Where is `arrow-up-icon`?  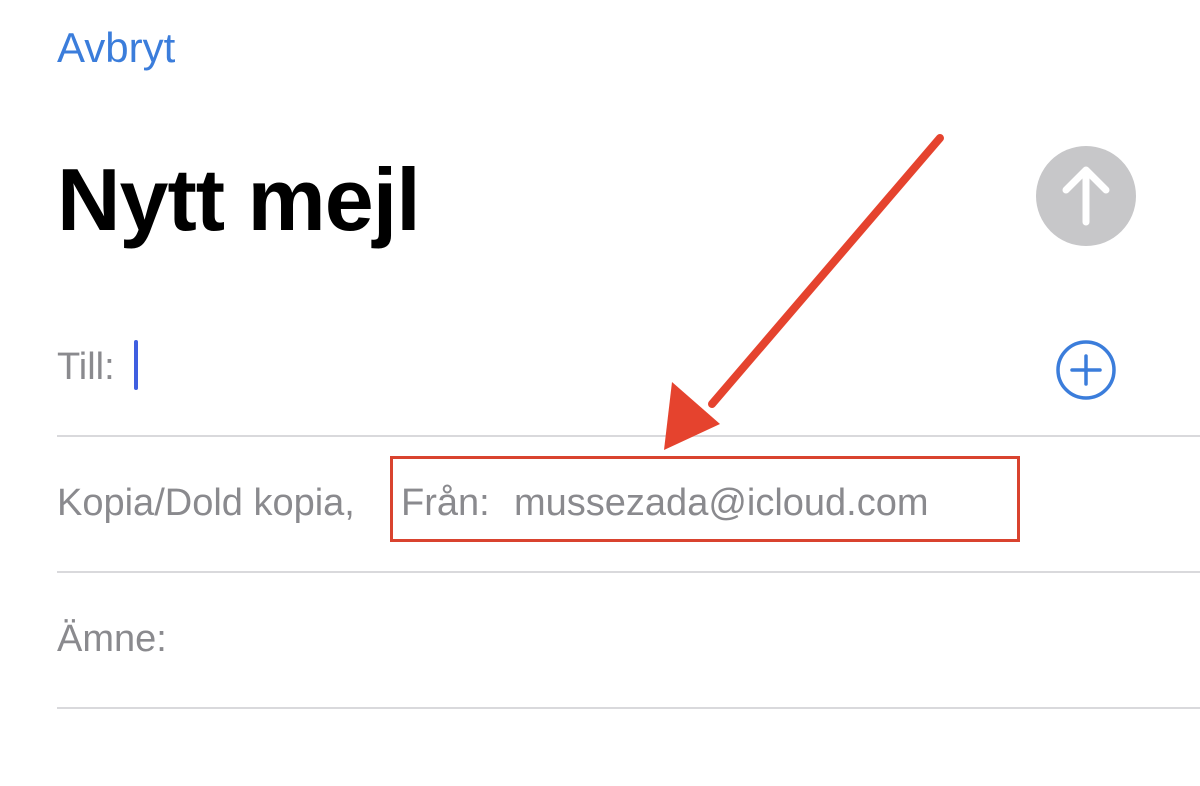
arrow-up-icon is located at coordinates (1086, 196).